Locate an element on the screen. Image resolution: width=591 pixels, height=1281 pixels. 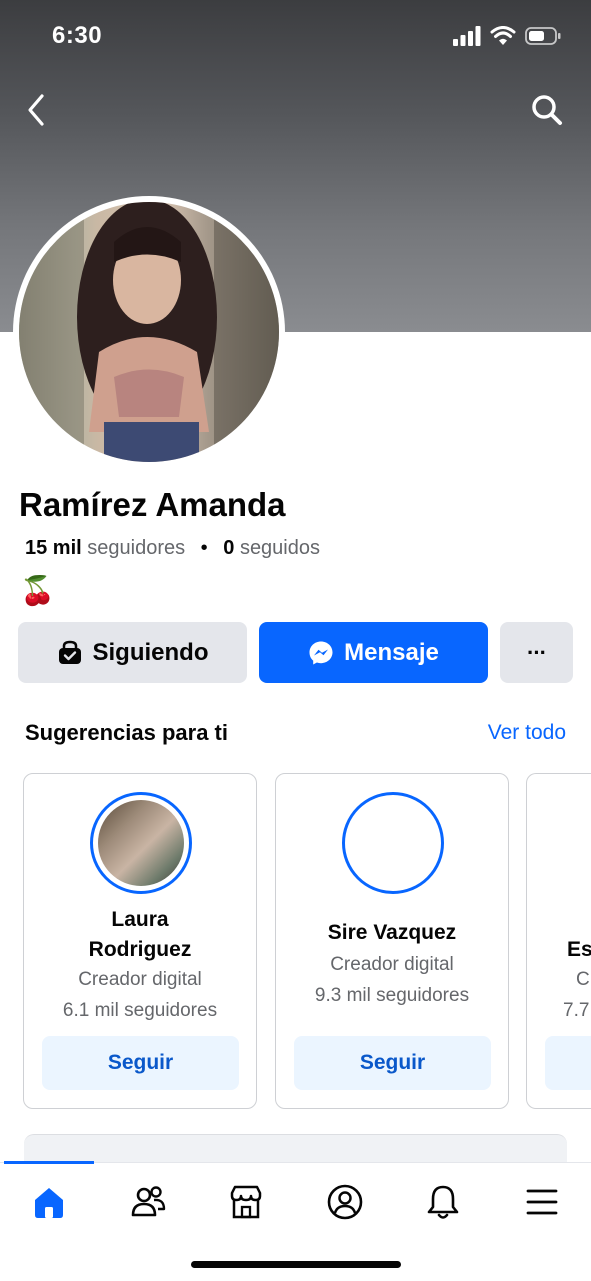
search-button is located at coordinates (547, 110).